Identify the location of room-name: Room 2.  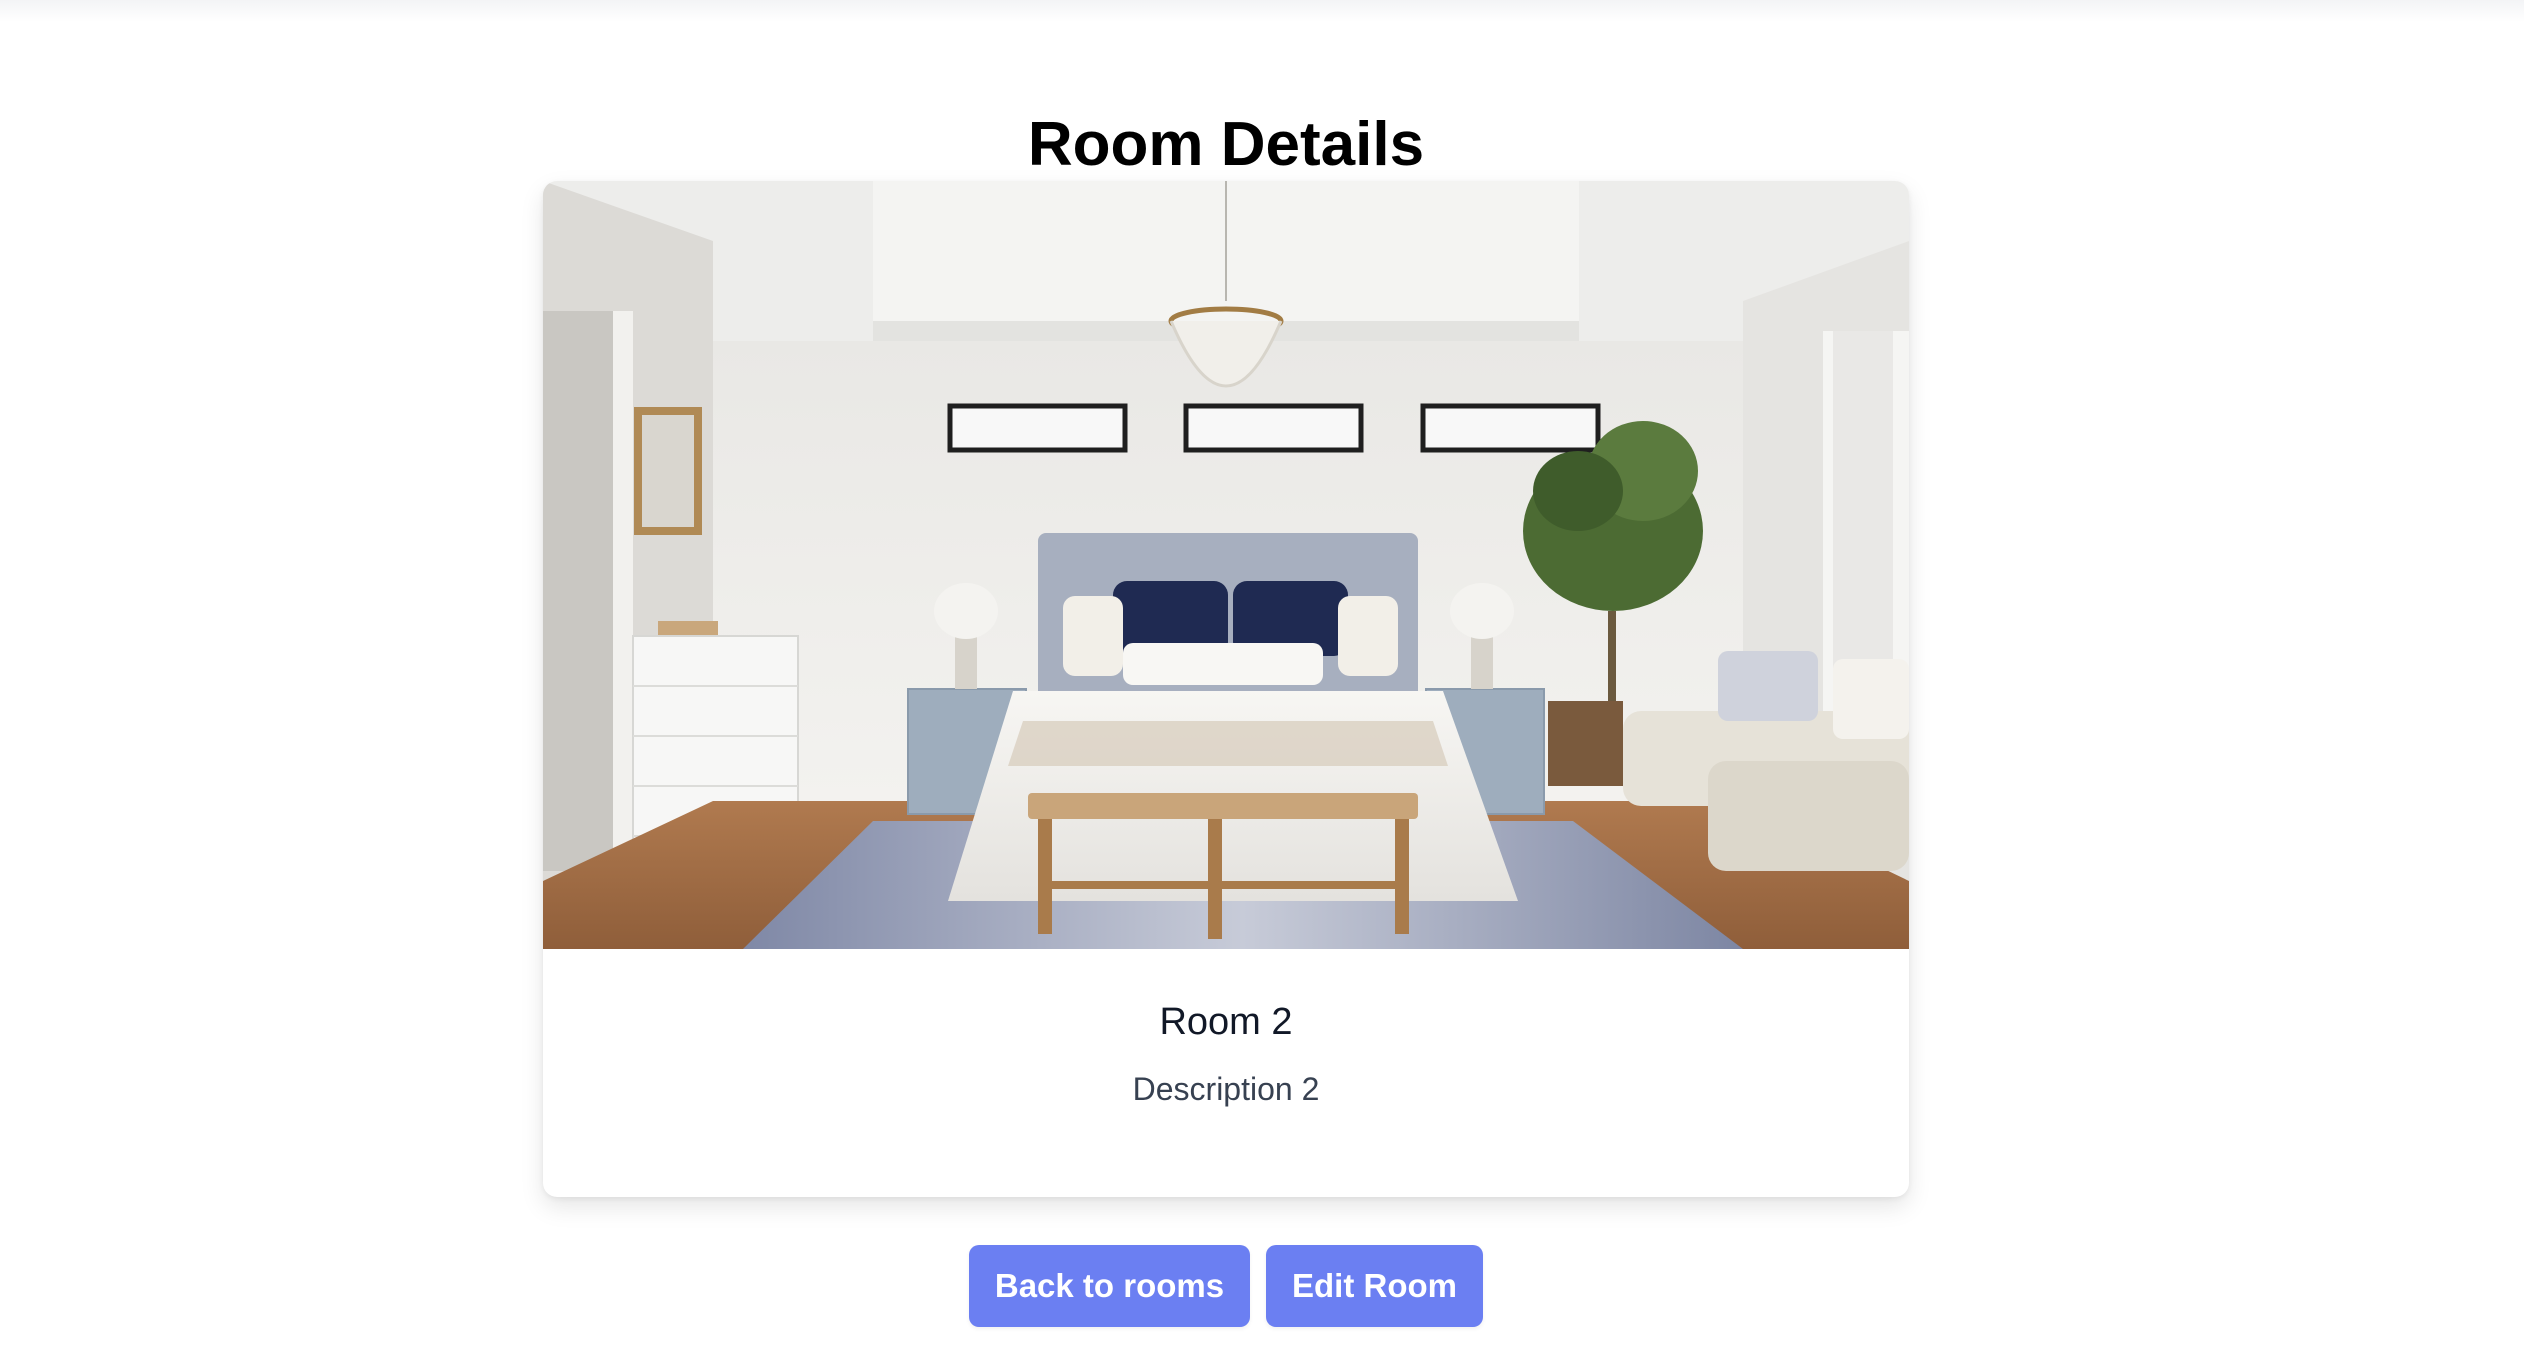
(1226, 1022).